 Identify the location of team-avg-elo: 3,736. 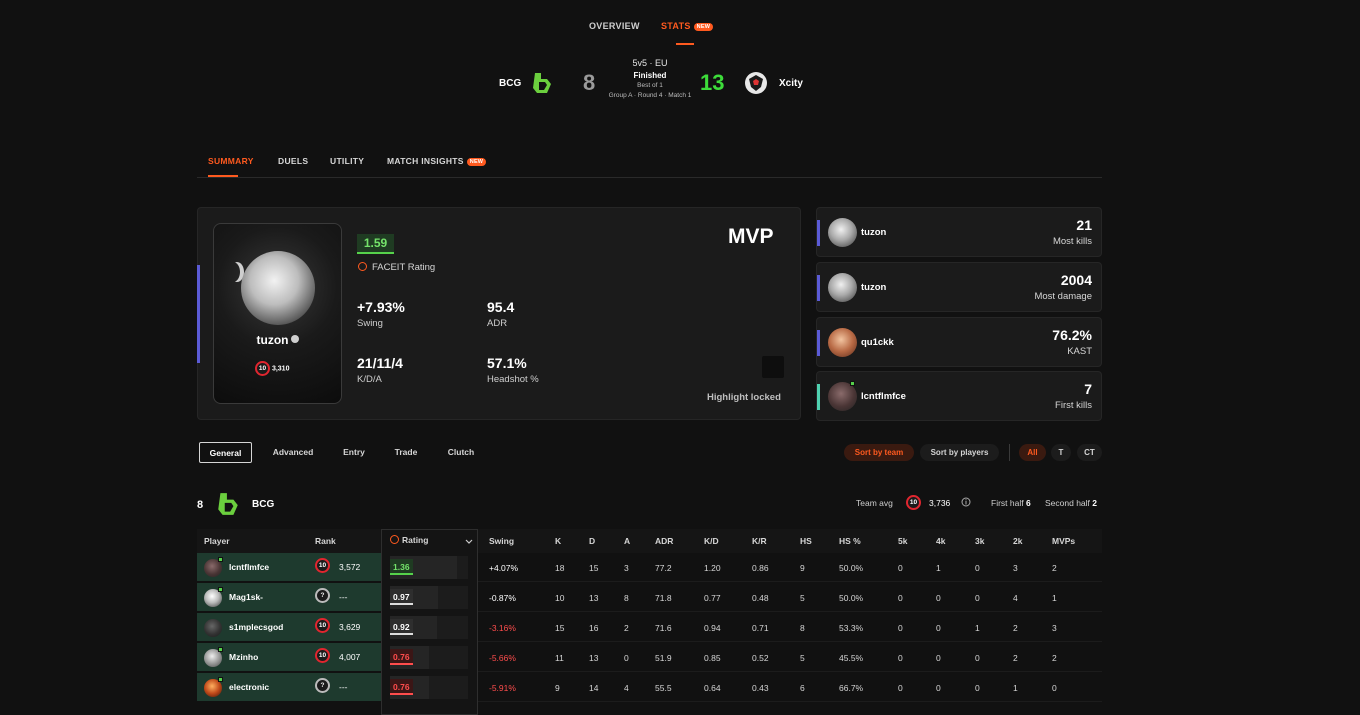
(940, 503).